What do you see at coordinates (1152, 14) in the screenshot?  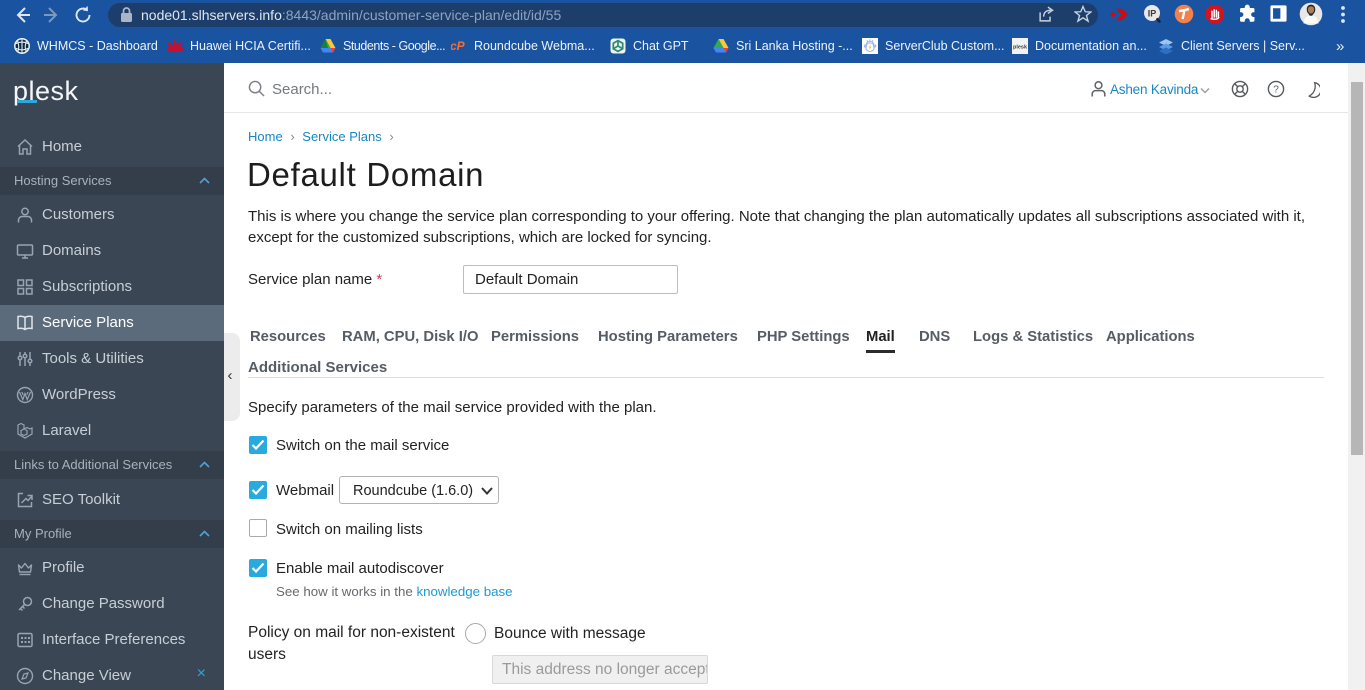 I see `svg-text: IP` at bounding box center [1152, 14].